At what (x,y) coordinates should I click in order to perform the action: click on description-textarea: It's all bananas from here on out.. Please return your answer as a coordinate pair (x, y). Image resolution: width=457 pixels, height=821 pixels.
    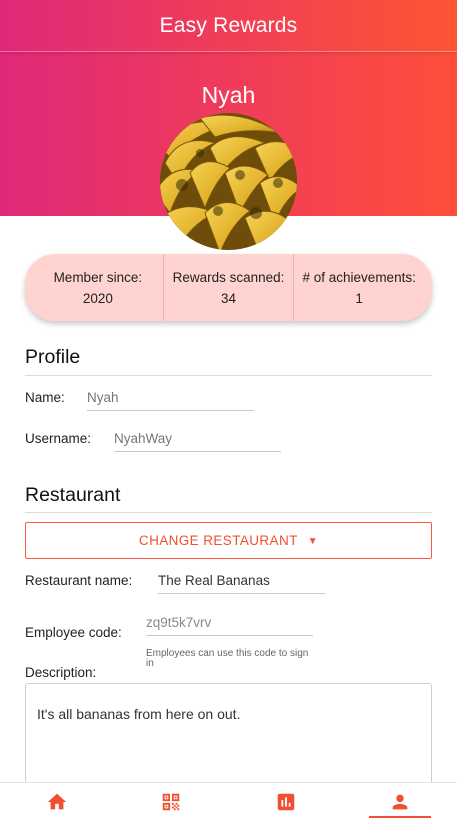
    Looking at the image, I should click on (228, 738).